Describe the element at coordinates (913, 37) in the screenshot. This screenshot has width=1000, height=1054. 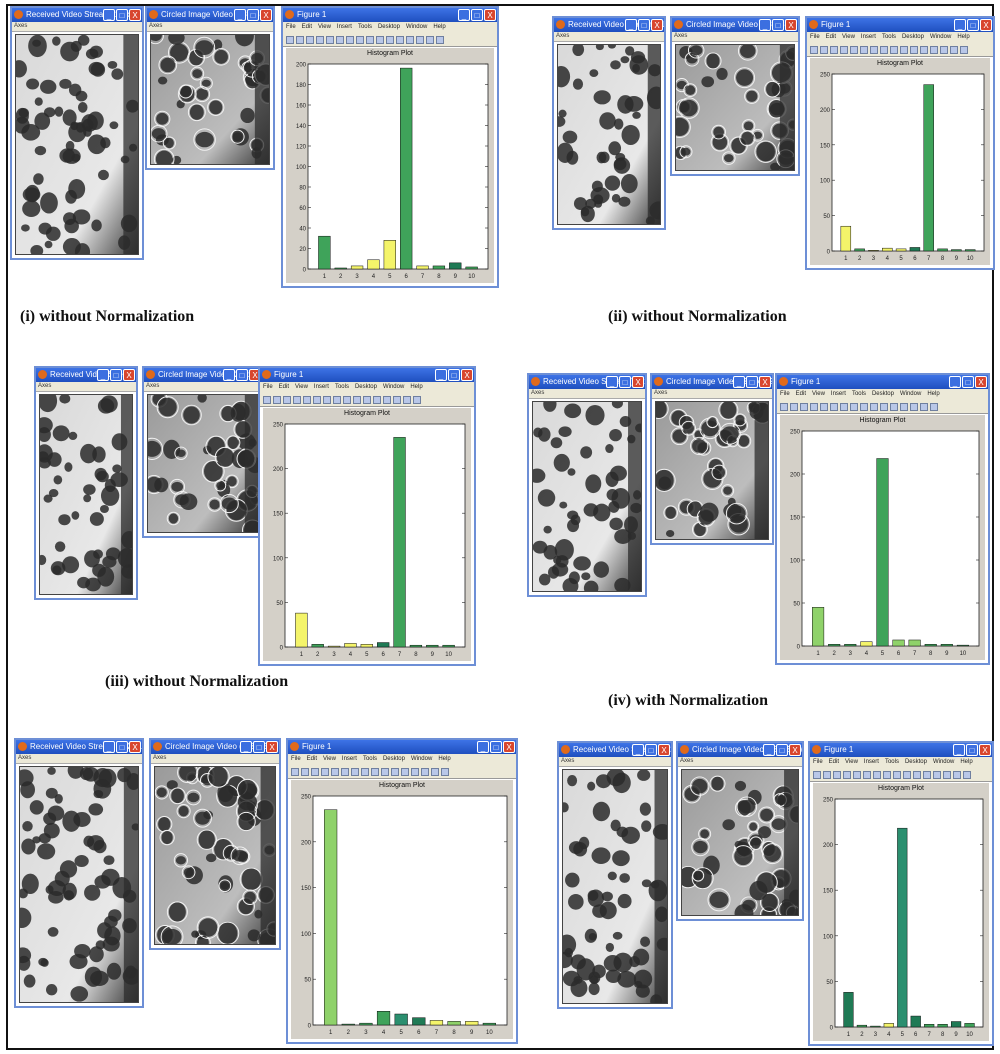
I see `menu-item: Desktop` at that location.